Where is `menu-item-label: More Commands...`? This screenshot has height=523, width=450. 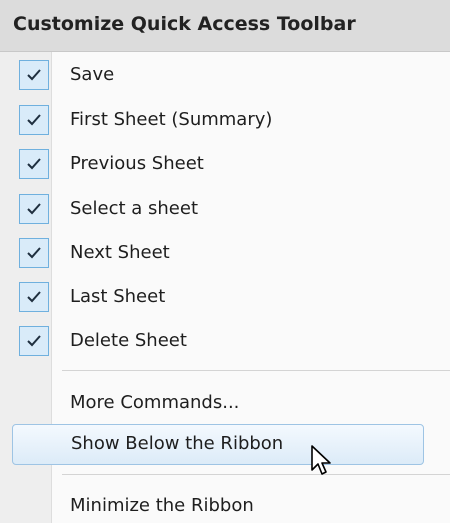 menu-item-label: More Commands... is located at coordinates (155, 402).